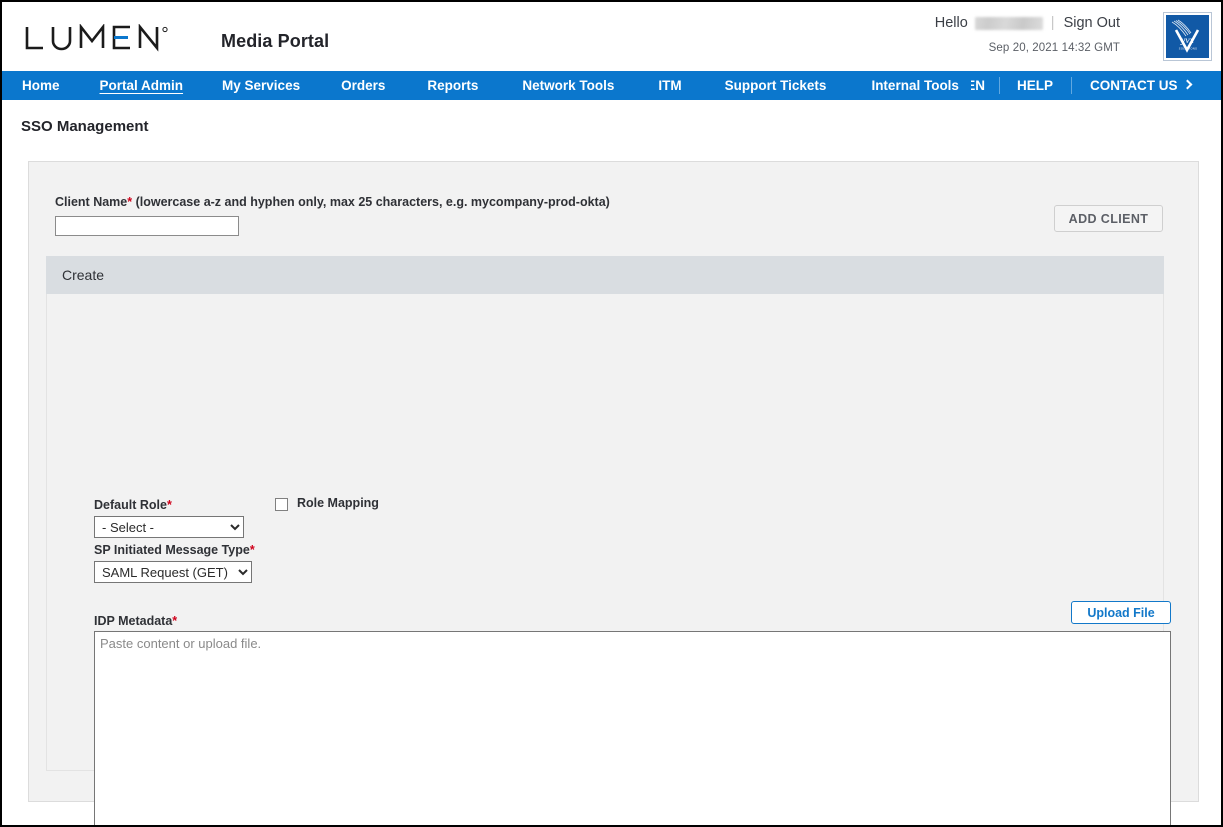 The image size is (1223, 827). I want to click on sp-message-type-label: SP Initiated Message Type*, so click(174, 550).